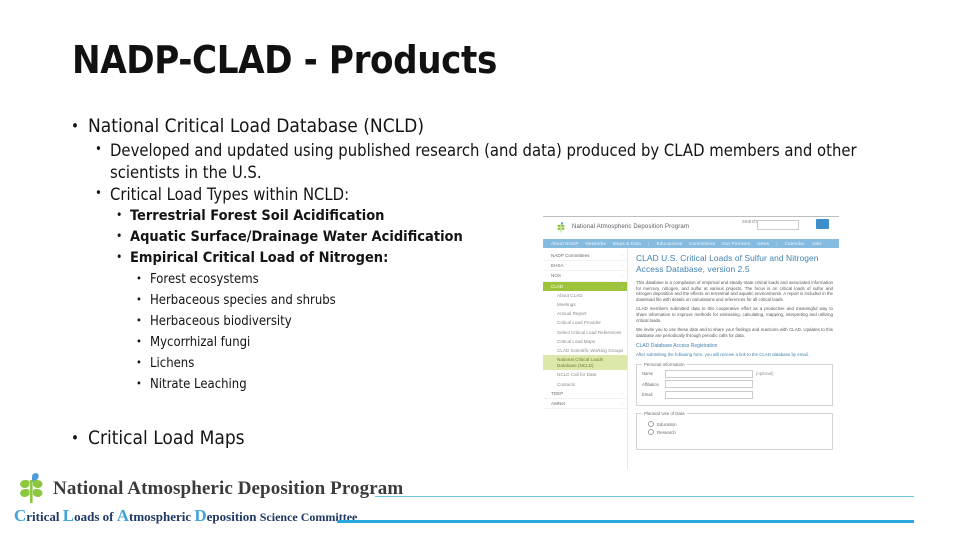 This screenshot has height=540, width=960. I want to click on footer-d-initial: D, so click(200, 515).